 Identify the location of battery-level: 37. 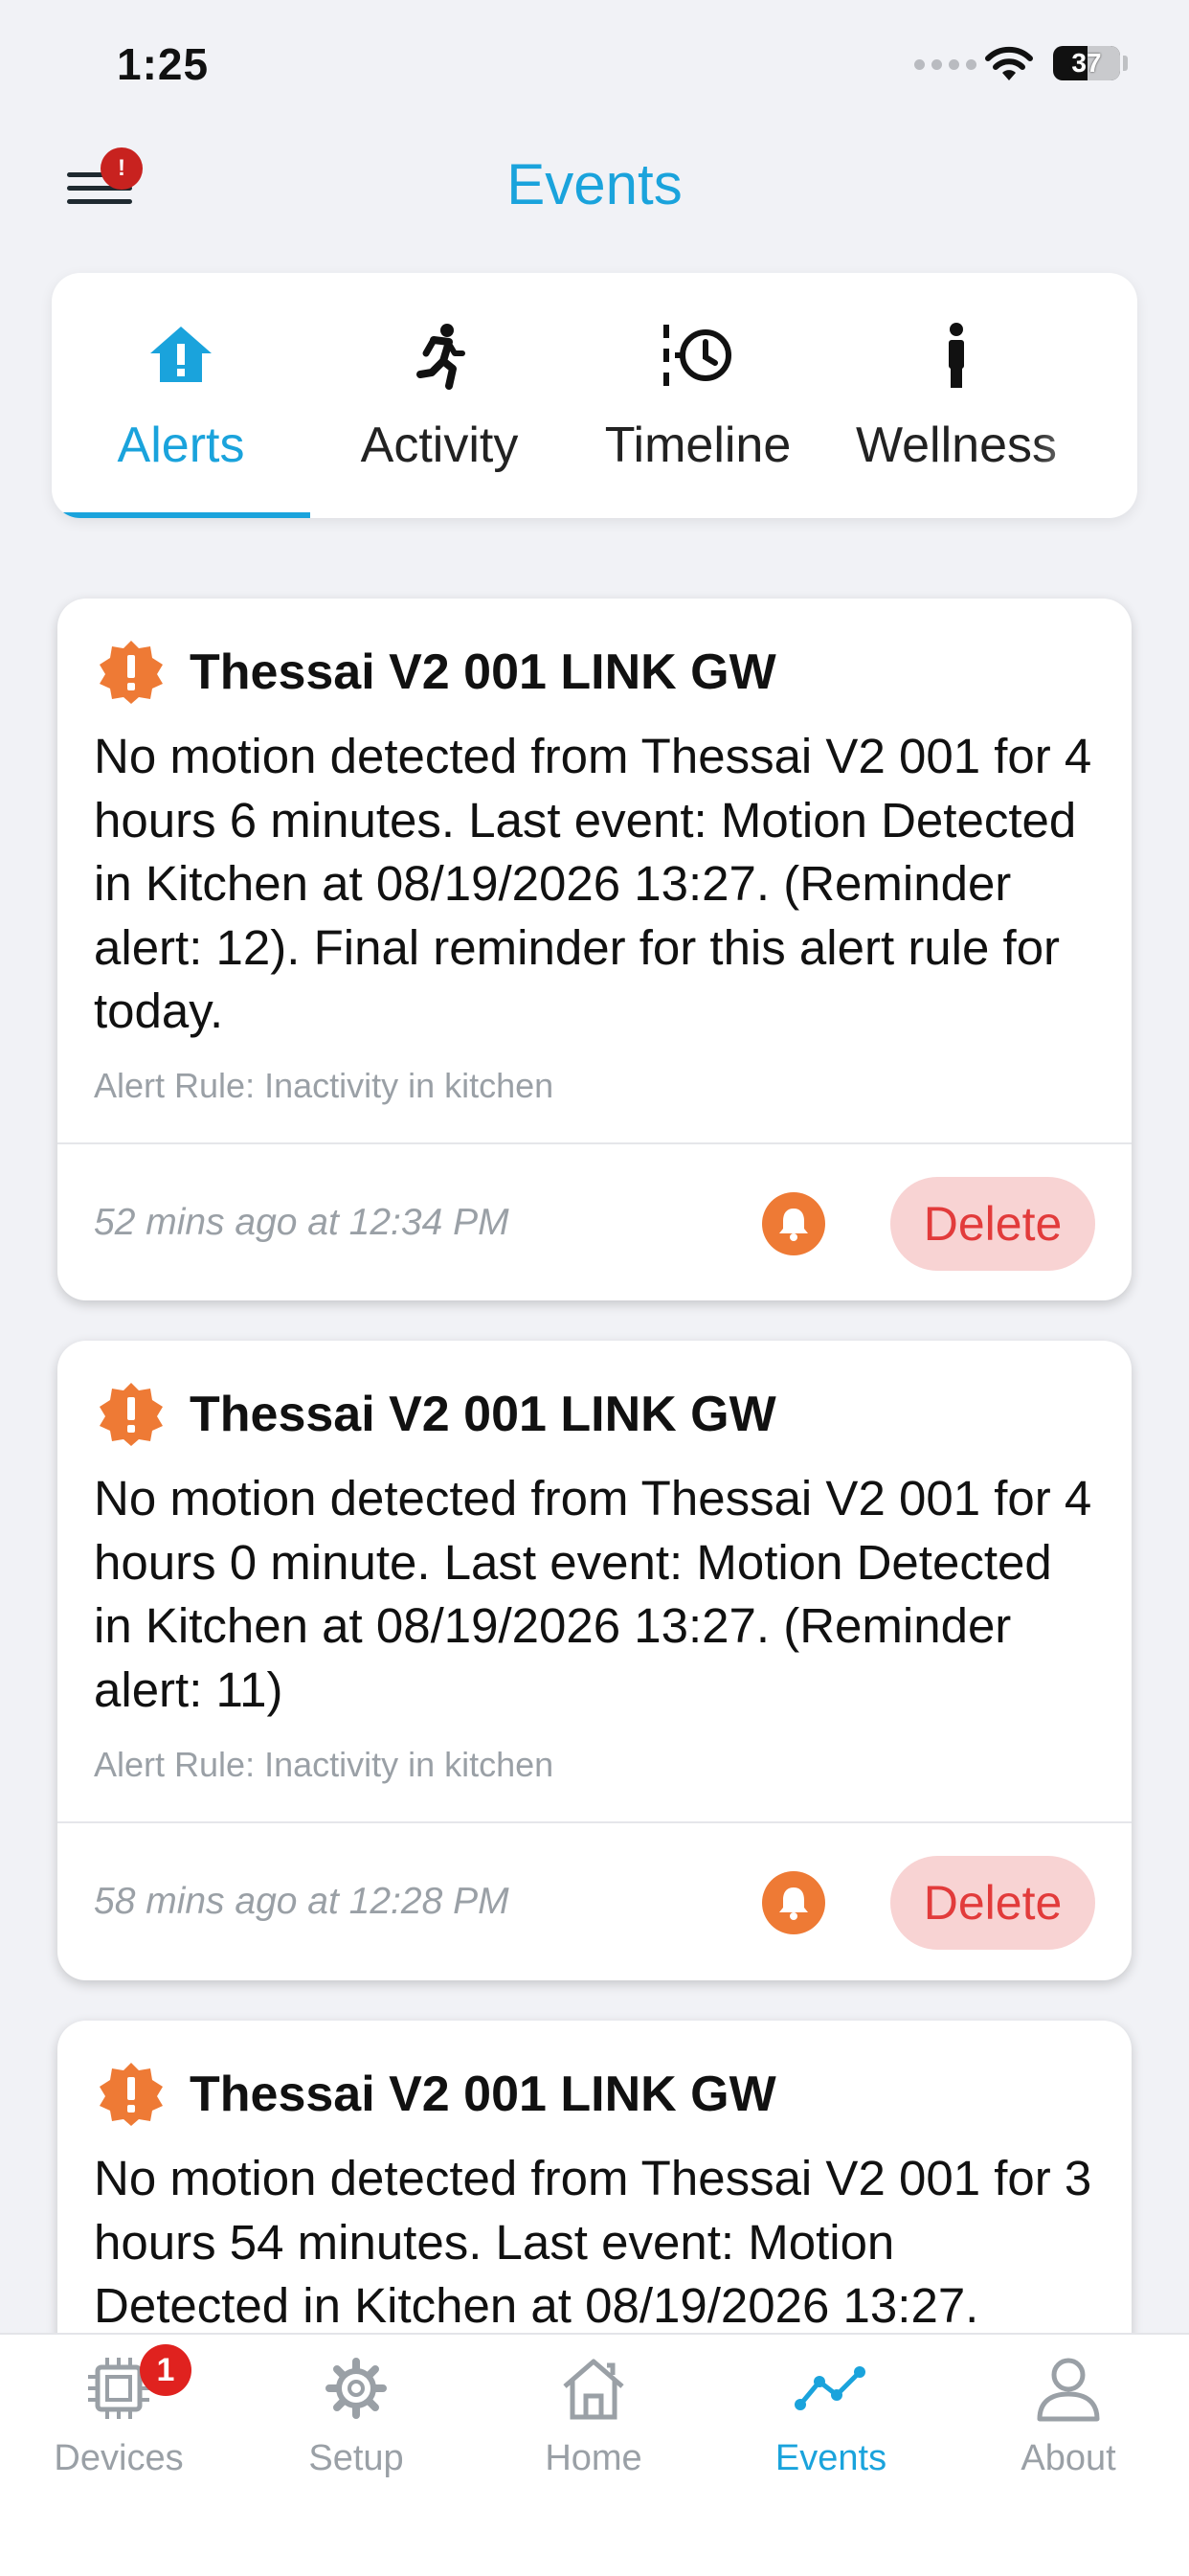
(1086, 63).